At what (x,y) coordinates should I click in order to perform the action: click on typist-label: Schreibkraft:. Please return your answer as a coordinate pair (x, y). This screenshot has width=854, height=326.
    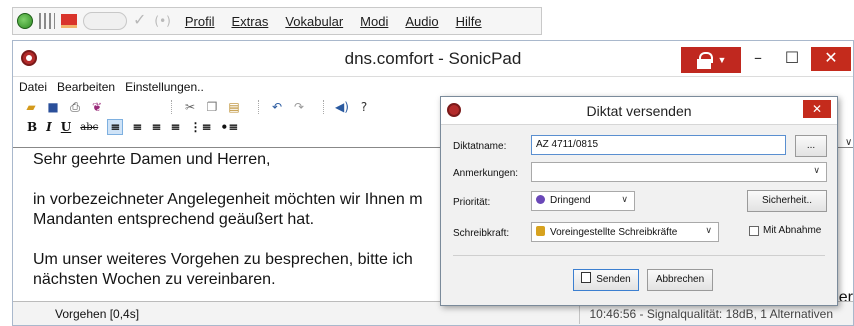
    Looking at the image, I should click on (481, 233).